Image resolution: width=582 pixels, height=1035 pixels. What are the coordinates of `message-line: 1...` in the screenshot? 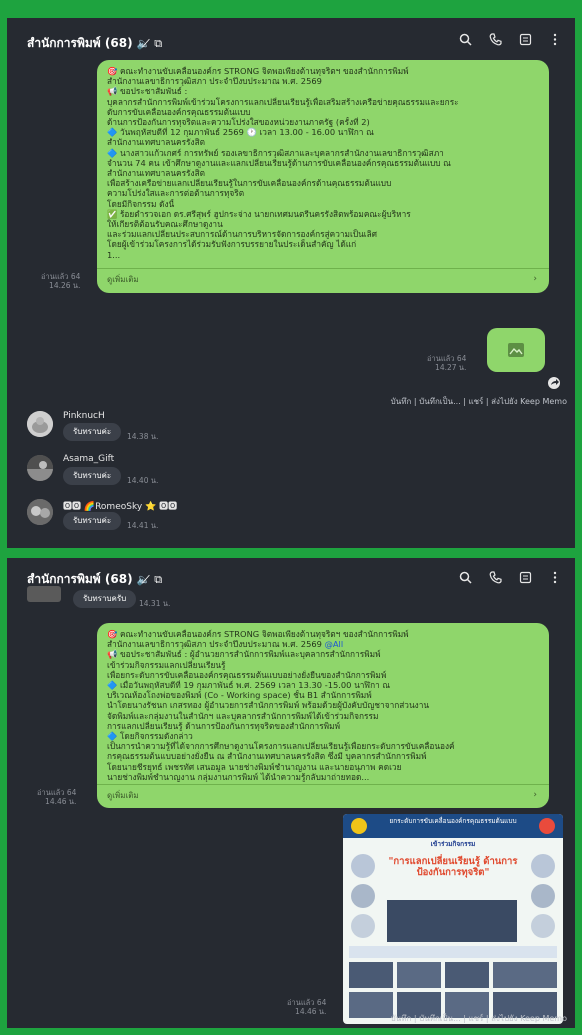 It's located at (114, 254).